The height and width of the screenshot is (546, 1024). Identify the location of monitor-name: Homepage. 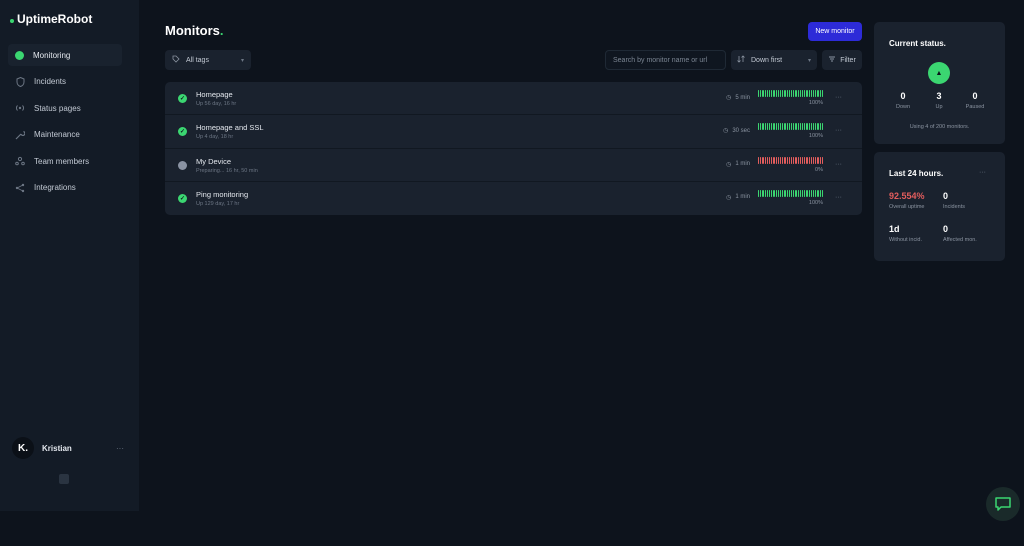
(214, 94).